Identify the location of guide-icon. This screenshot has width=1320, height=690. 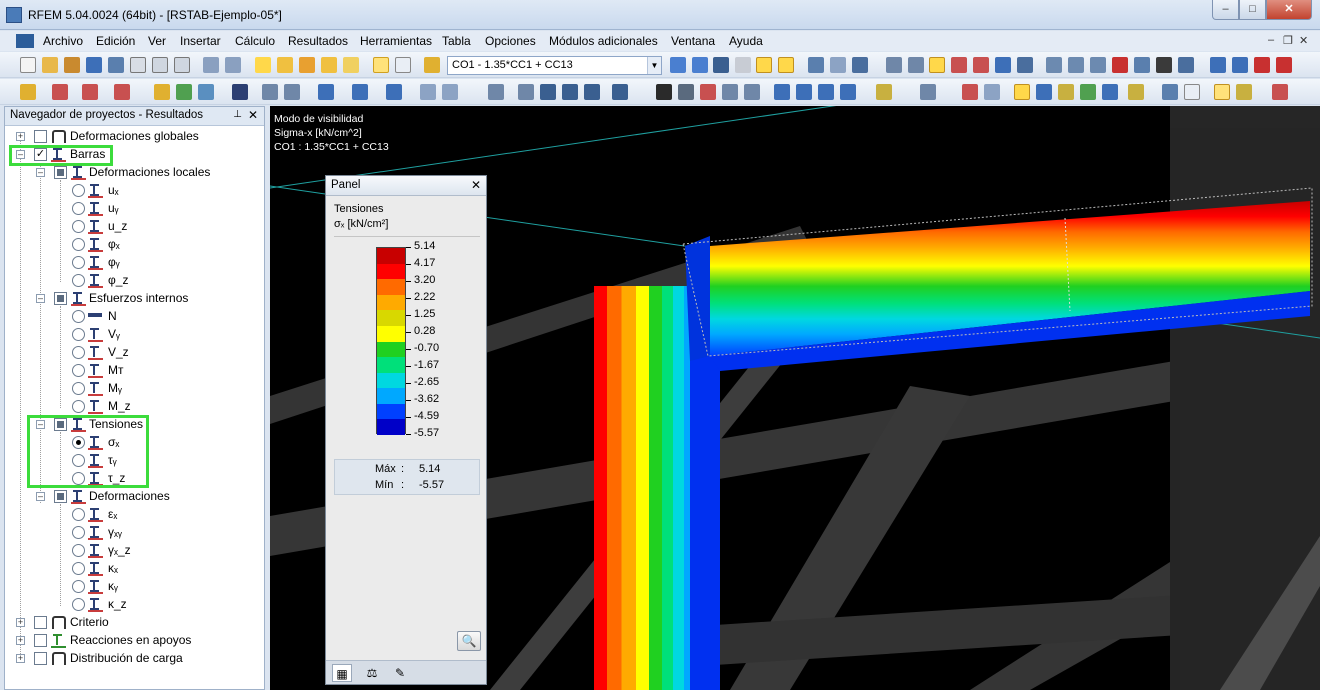
(1098, 65).